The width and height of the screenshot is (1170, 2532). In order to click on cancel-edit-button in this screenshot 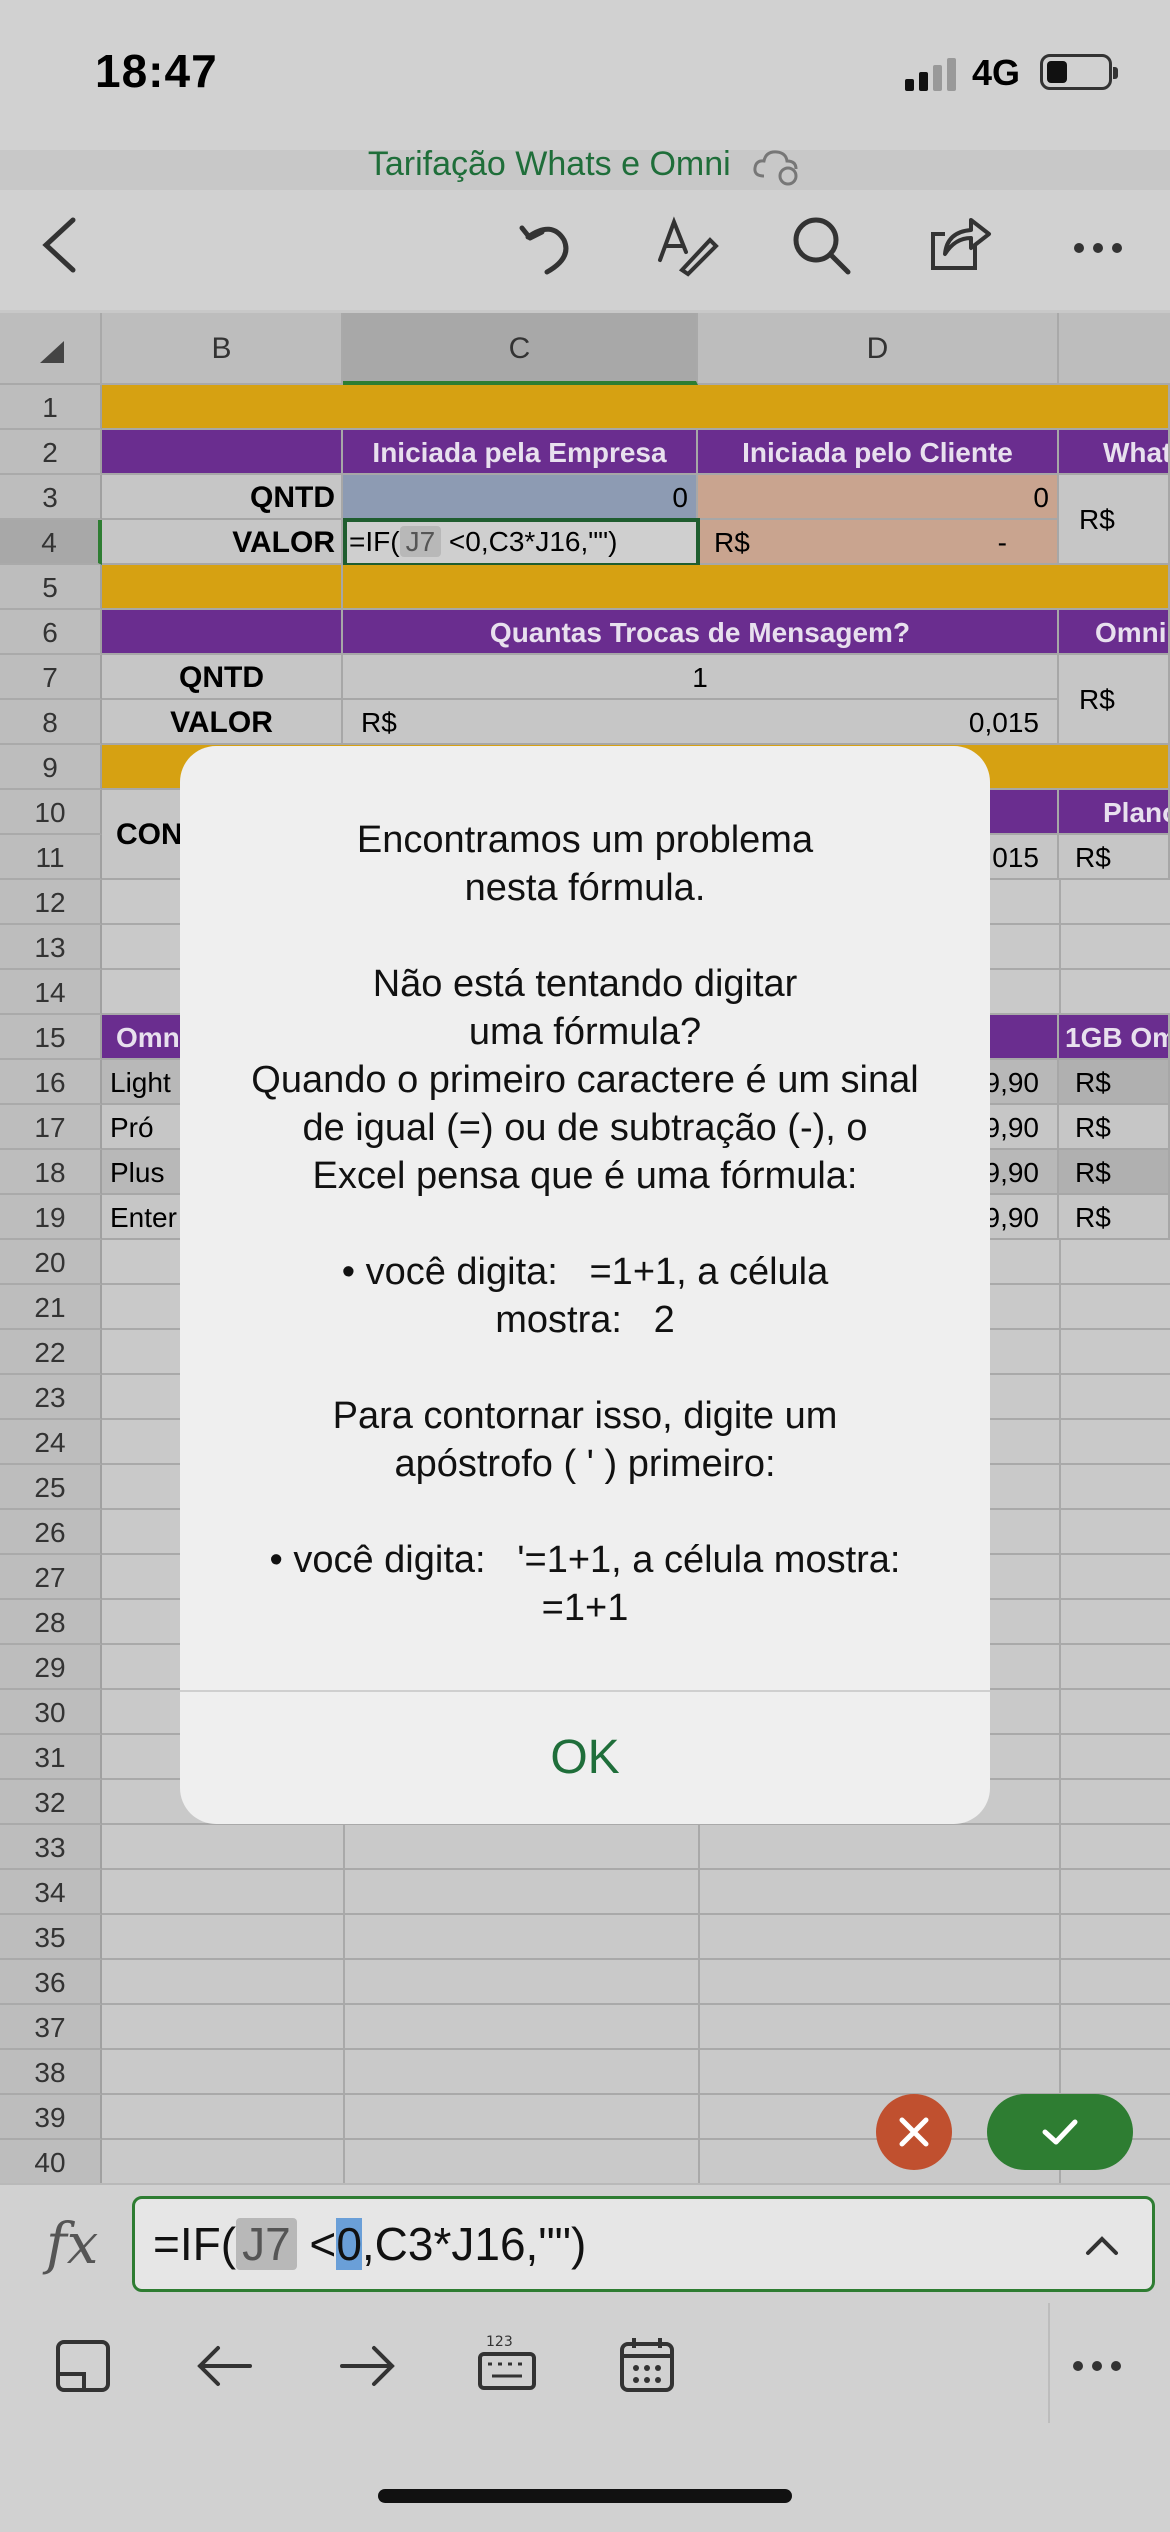, I will do `click(914, 2132)`.